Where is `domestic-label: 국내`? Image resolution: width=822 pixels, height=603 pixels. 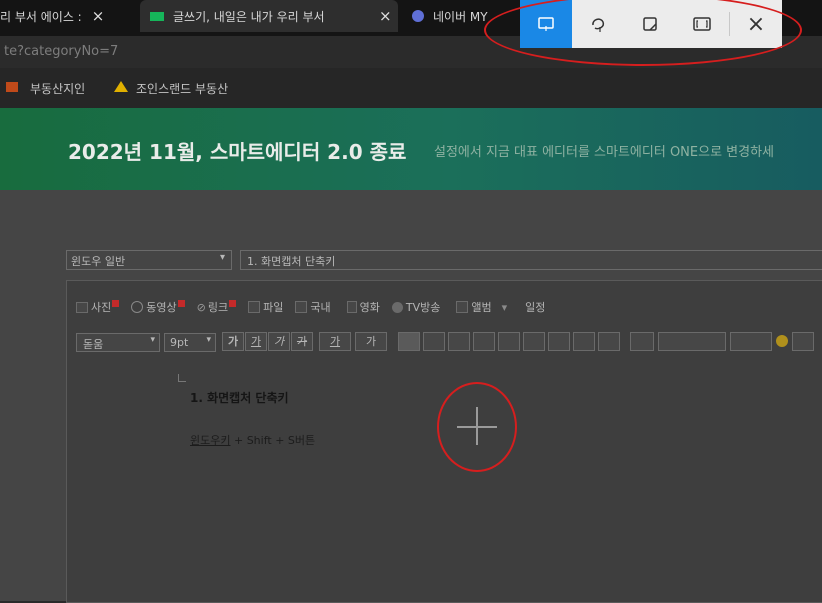
domestic-label: 국내 is located at coordinates (320, 307).